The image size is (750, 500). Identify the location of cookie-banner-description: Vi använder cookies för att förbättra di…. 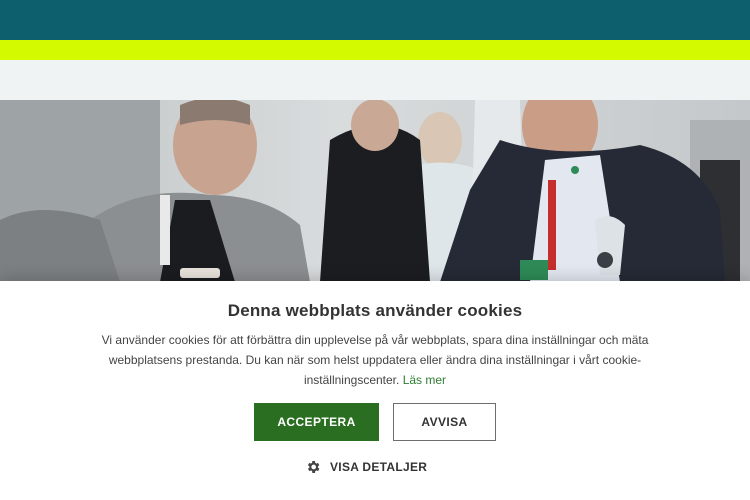
(375, 360).